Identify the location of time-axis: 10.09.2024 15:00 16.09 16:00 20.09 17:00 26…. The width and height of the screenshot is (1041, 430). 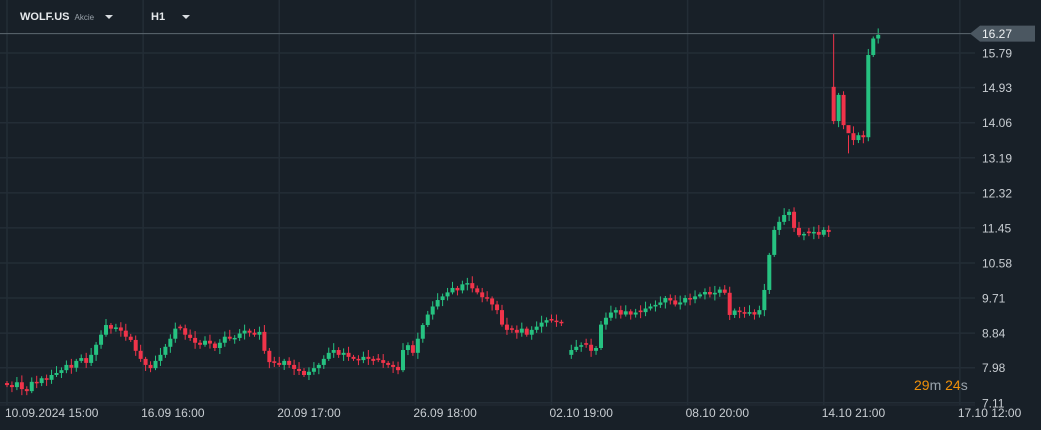
(513, 413).